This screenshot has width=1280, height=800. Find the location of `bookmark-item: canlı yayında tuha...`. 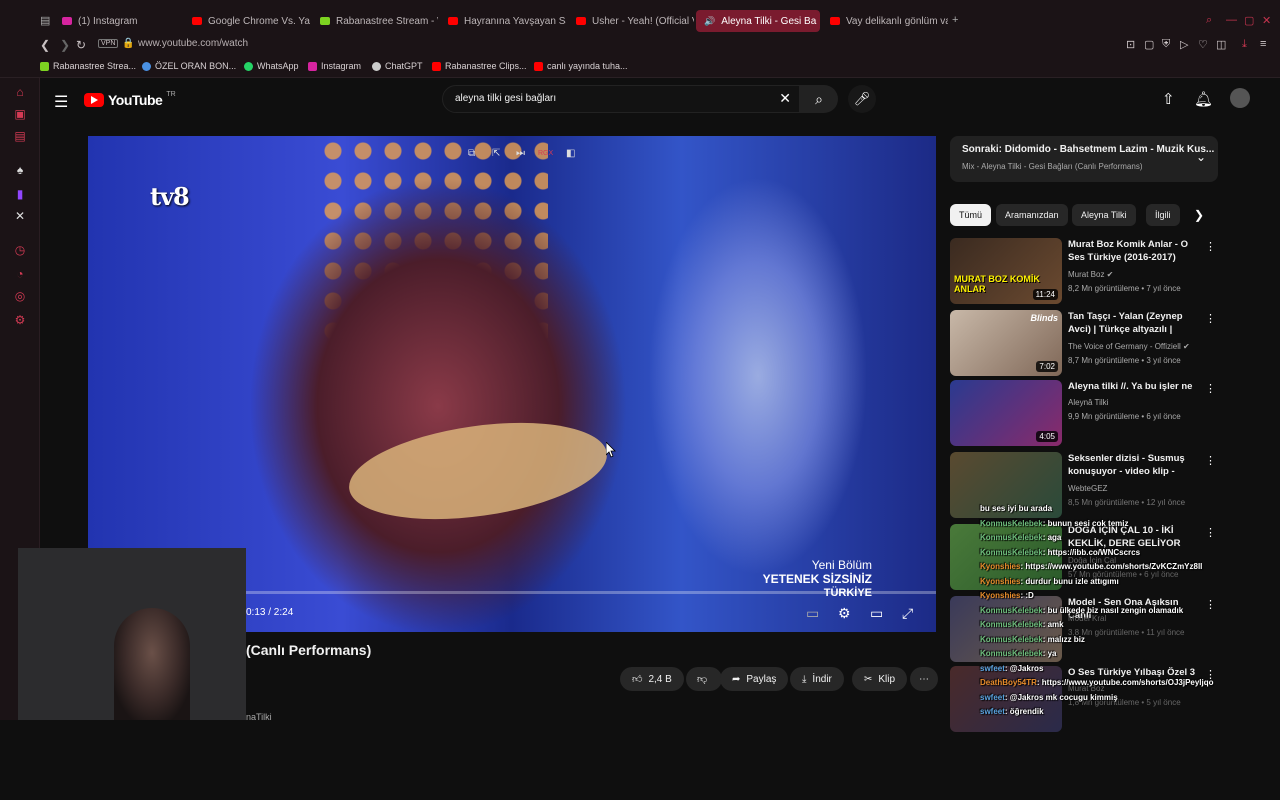

bookmark-item: canlı yayında tuha... is located at coordinates (581, 66).